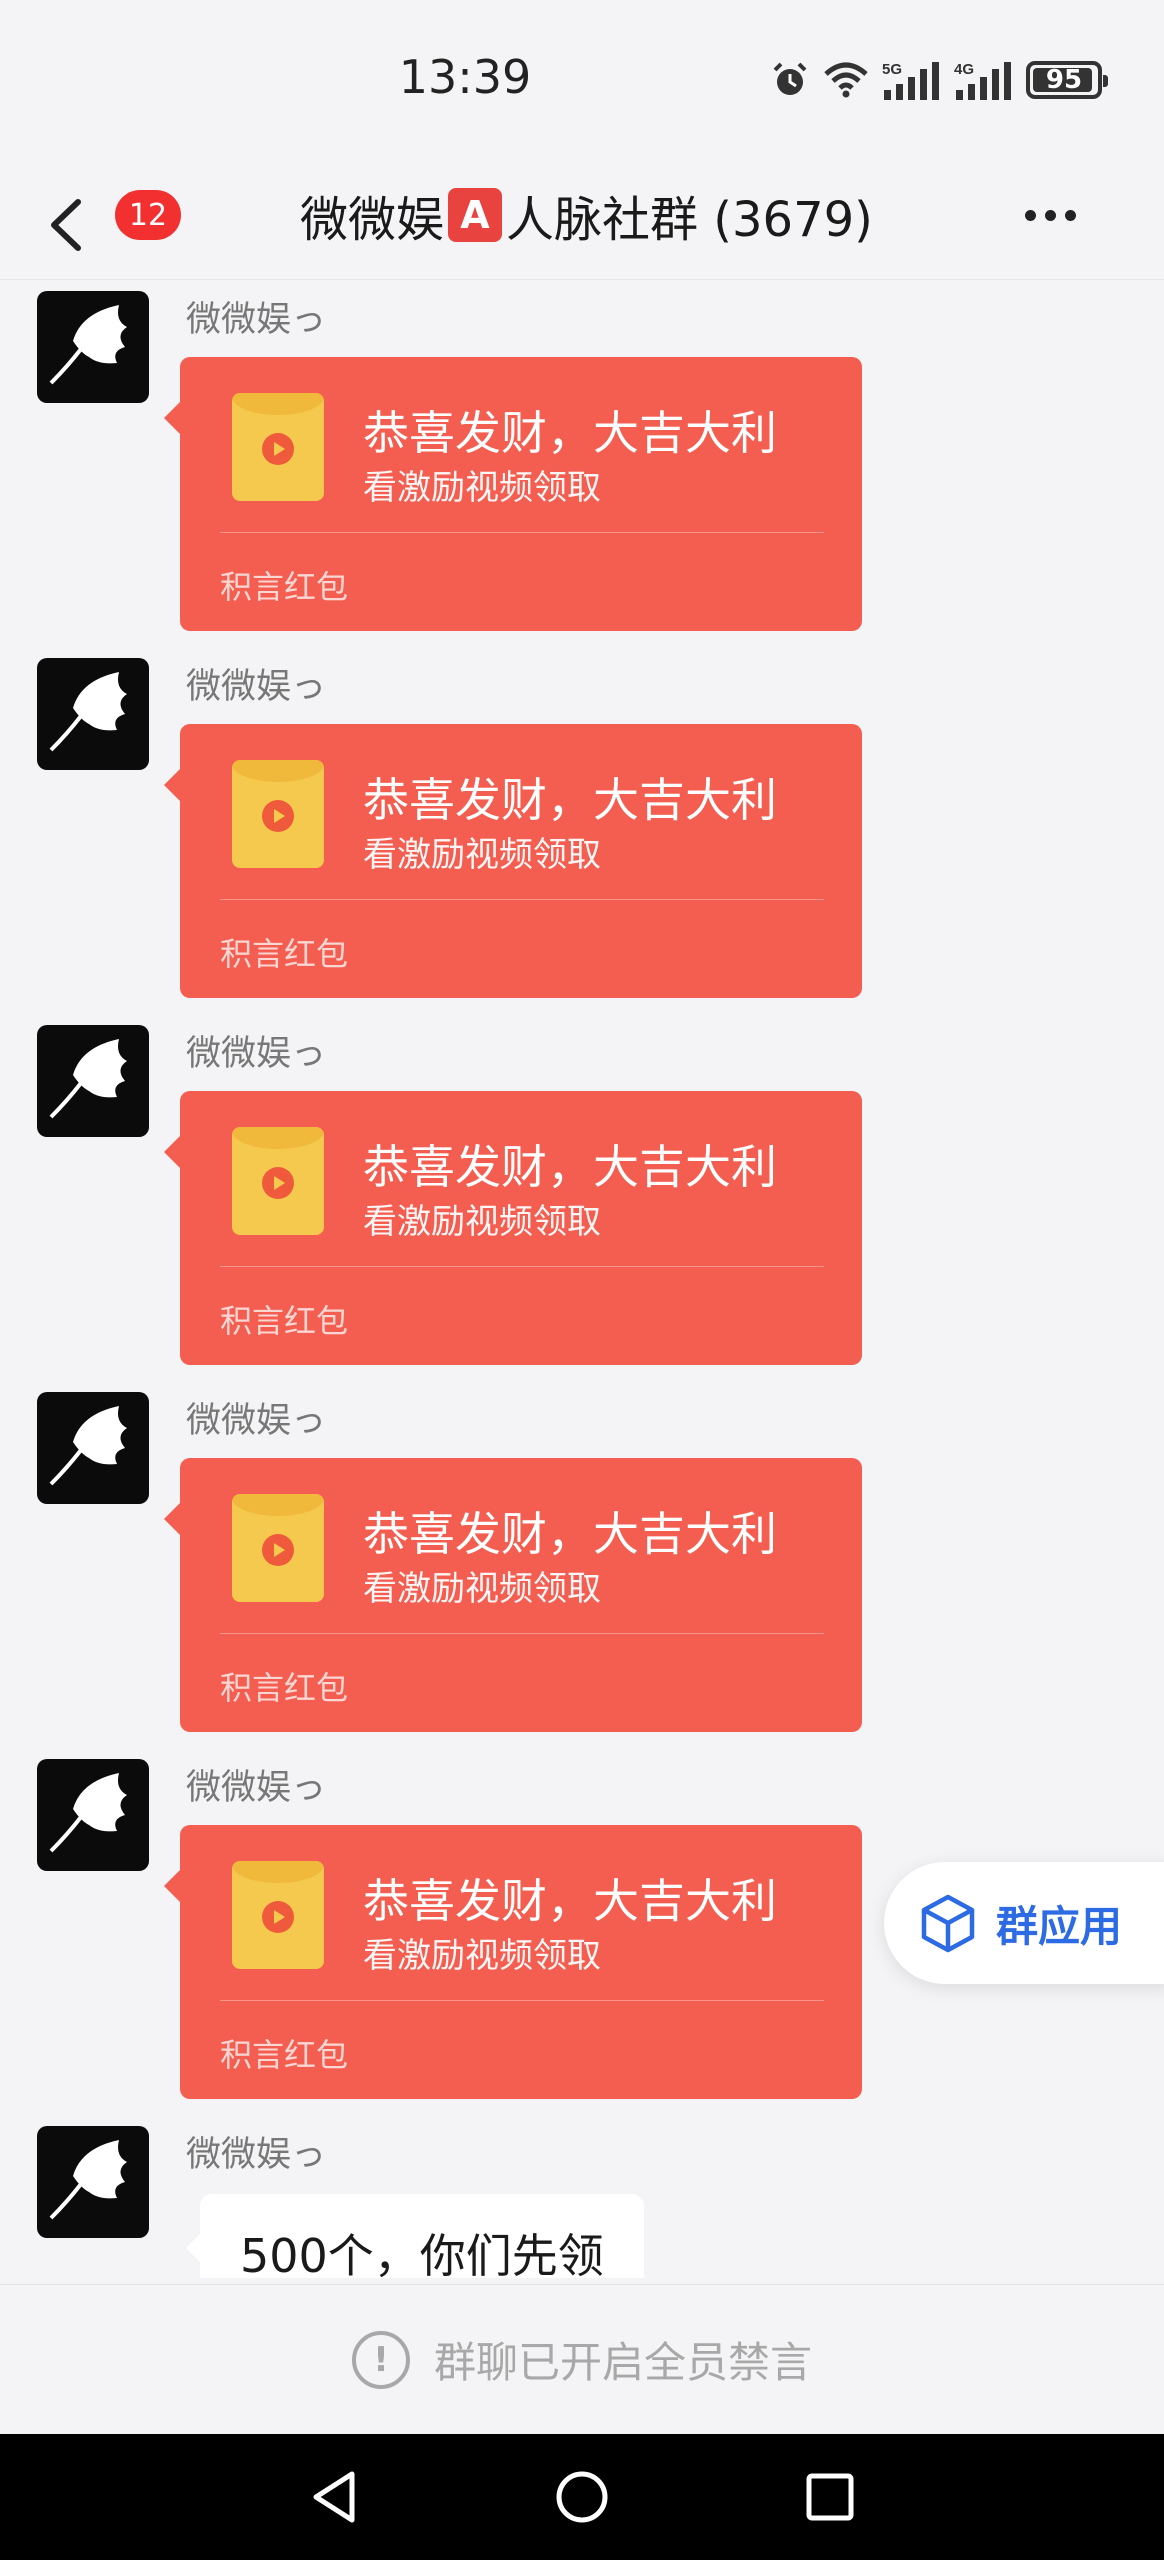 The image size is (1164, 2560). Describe the element at coordinates (689, 220) in the screenshot. I see `group-title-suffix: 人脉社群 (3679)` at that location.